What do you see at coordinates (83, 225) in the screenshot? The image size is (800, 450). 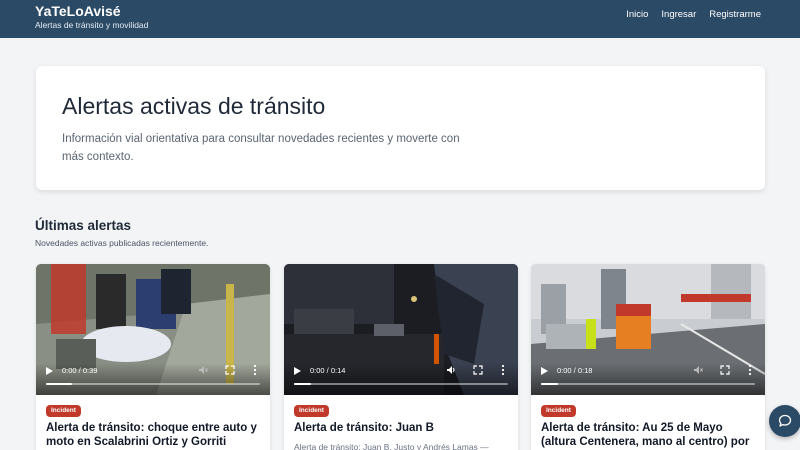 I see `section-title: Últimas alertas` at bounding box center [83, 225].